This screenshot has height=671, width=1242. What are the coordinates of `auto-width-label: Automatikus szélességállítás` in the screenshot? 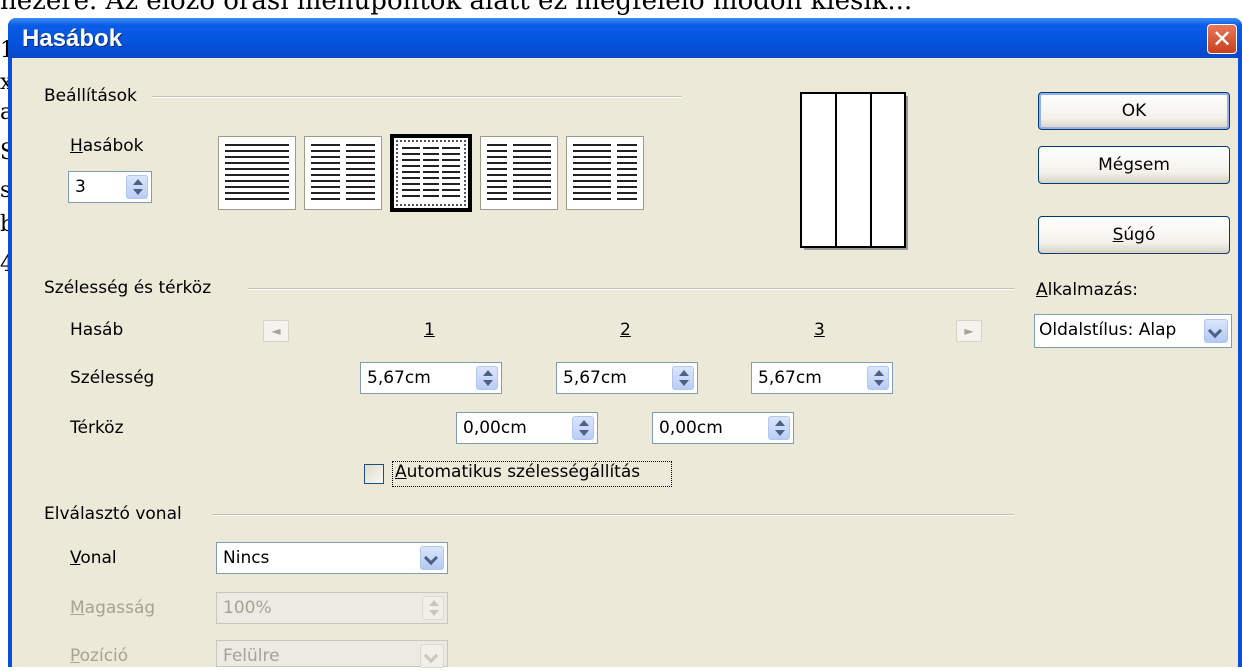 It's located at (517, 472).